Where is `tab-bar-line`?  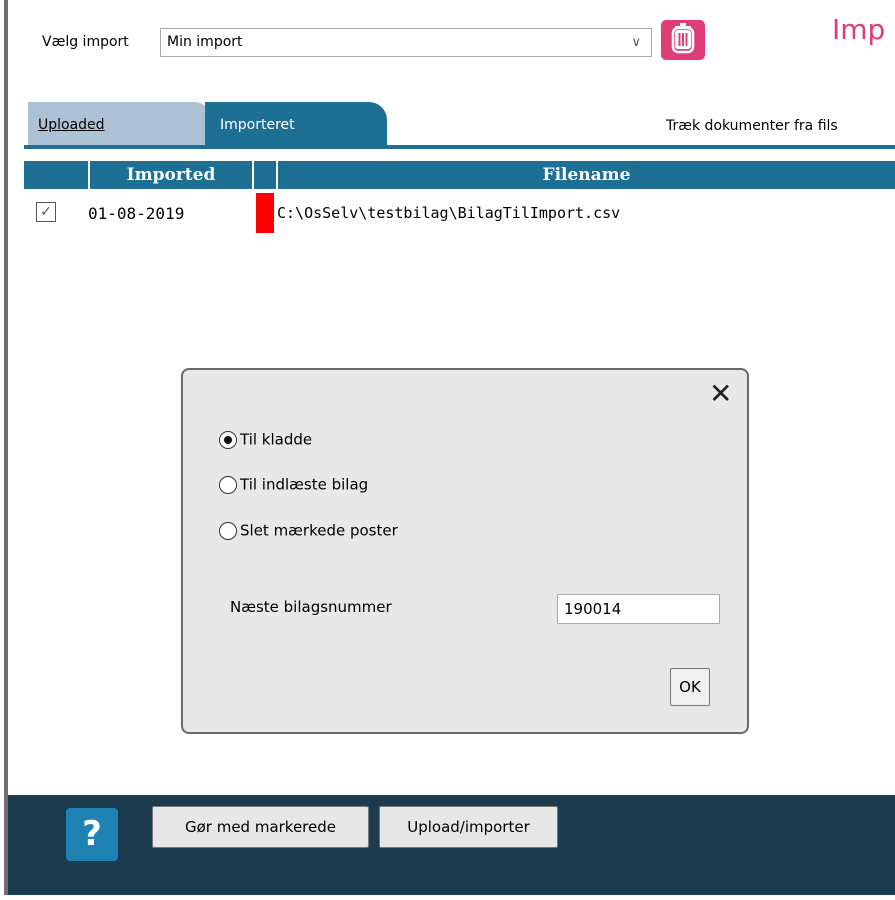
tab-bar-line is located at coordinates (459, 147).